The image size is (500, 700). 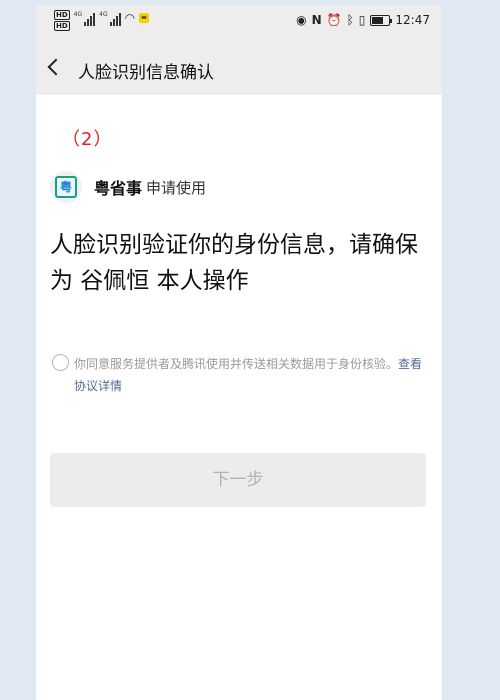 I want to click on alarm-icon: ⏰, so click(x=334, y=20).